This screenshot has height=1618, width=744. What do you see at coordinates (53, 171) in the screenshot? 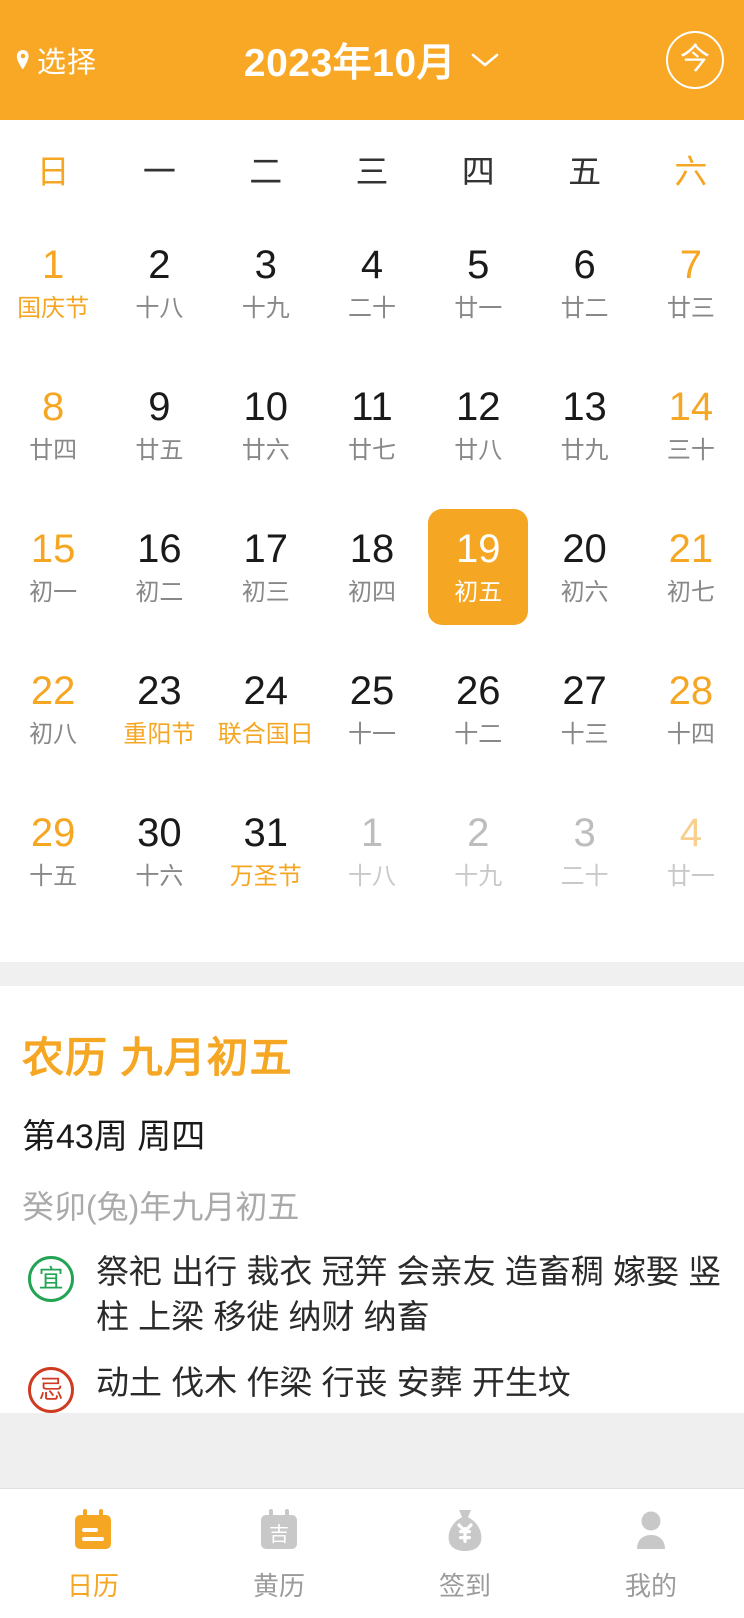
I see `weekday-0: 日` at bounding box center [53, 171].